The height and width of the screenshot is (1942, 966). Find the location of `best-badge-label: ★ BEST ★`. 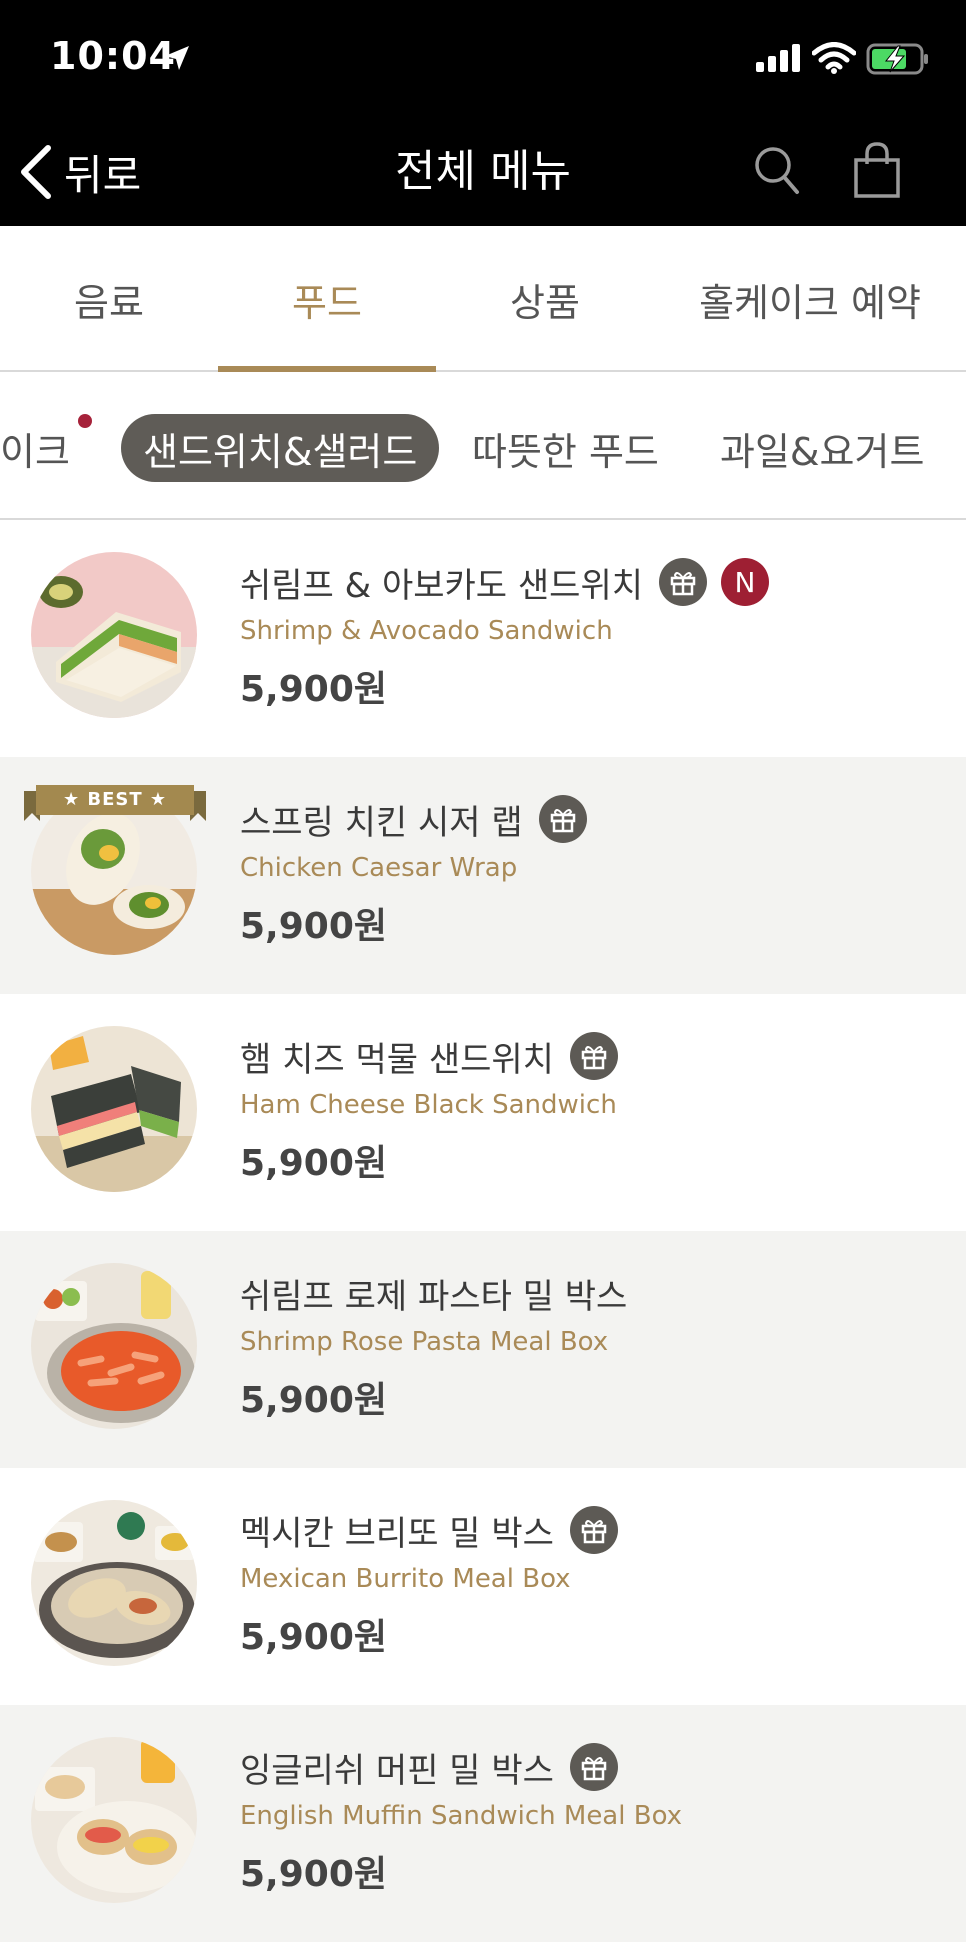

best-badge-label: ★ BEST ★ is located at coordinates (115, 799).